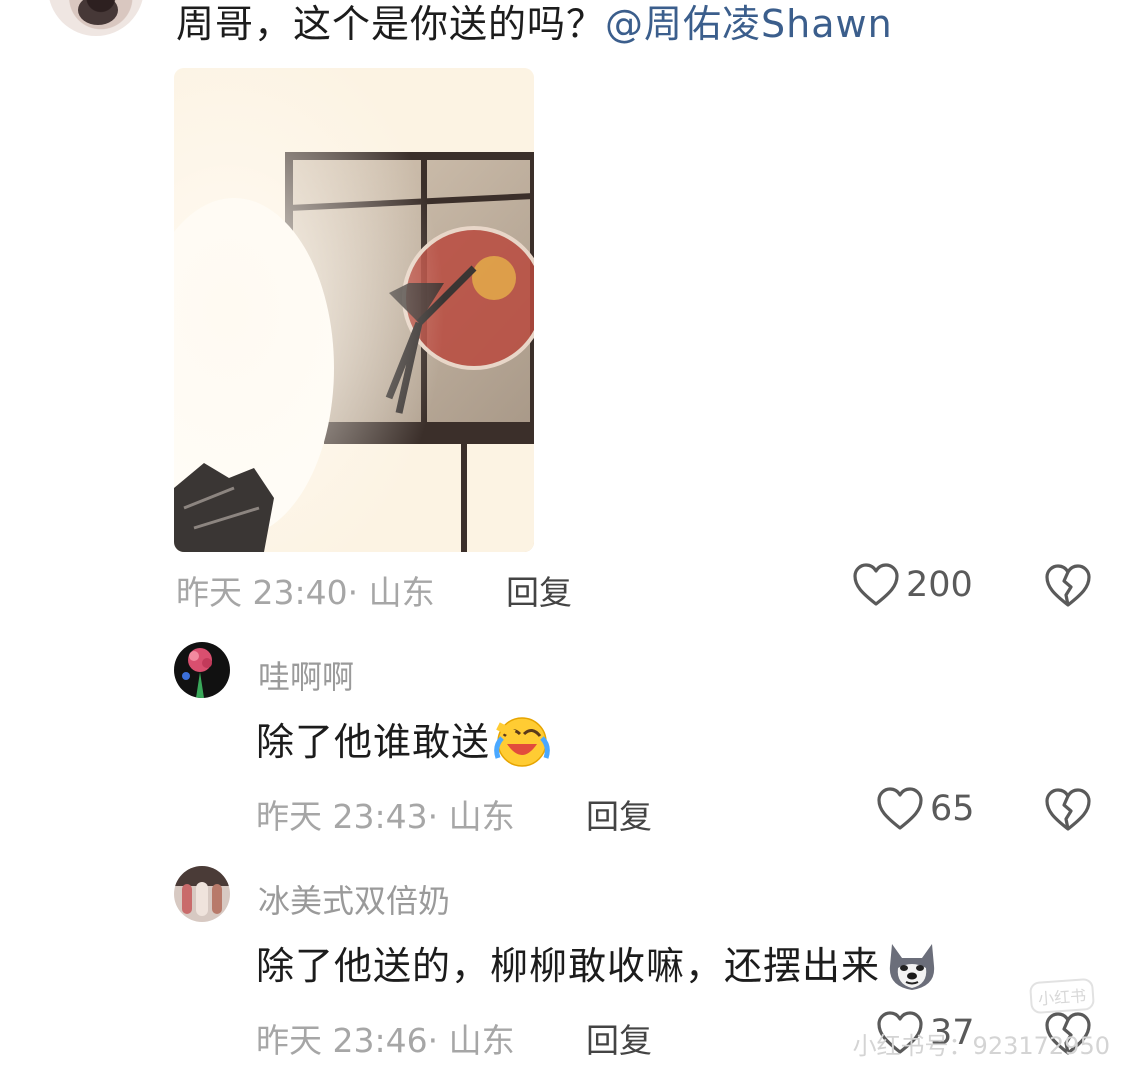 This screenshot has height=1080, width=1140. What do you see at coordinates (1062, 996) in the screenshot?
I see `watermark-badge: 小红书` at bounding box center [1062, 996].